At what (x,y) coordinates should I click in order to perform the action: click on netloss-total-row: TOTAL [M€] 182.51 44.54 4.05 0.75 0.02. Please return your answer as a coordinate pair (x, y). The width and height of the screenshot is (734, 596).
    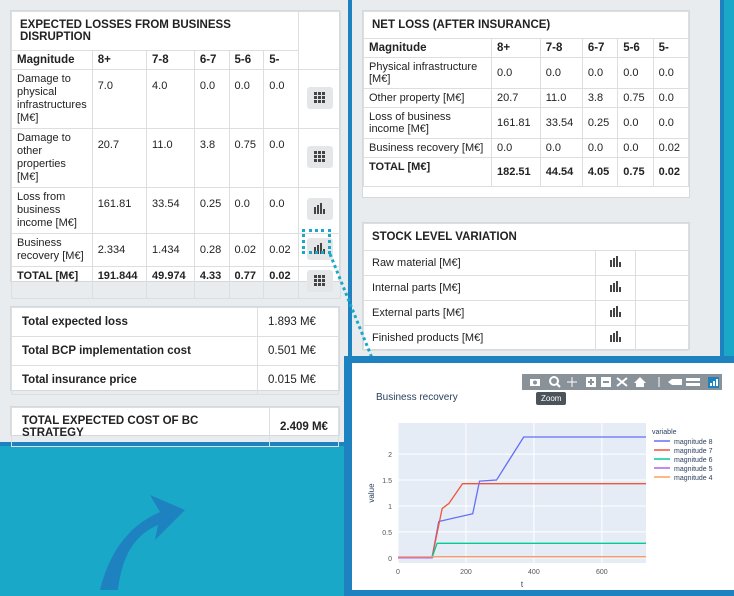
    Looking at the image, I should click on (526, 172).